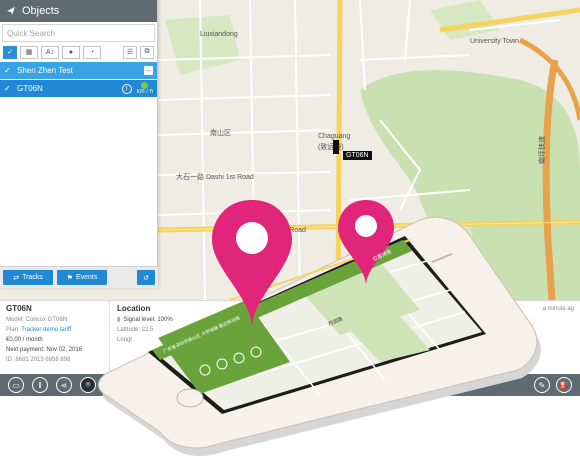 This screenshot has height=469, width=580. Describe the element at coordinates (41, 11) in the screenshot. I see `objects-panel-title: Objects` at that location.